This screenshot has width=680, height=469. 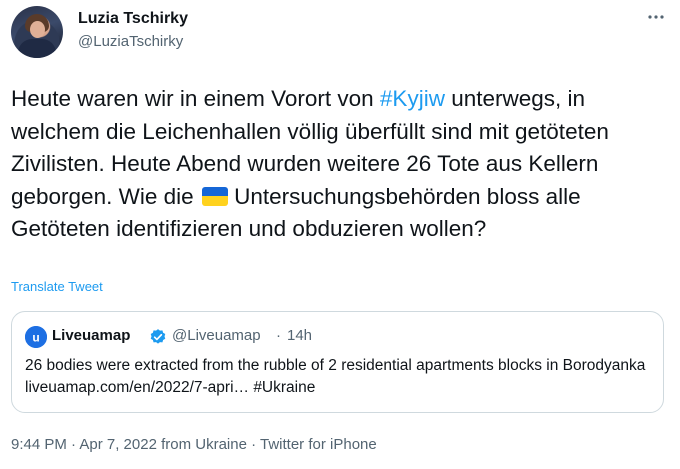 I want to click on svg-text: u, so click(x=35, y=338).